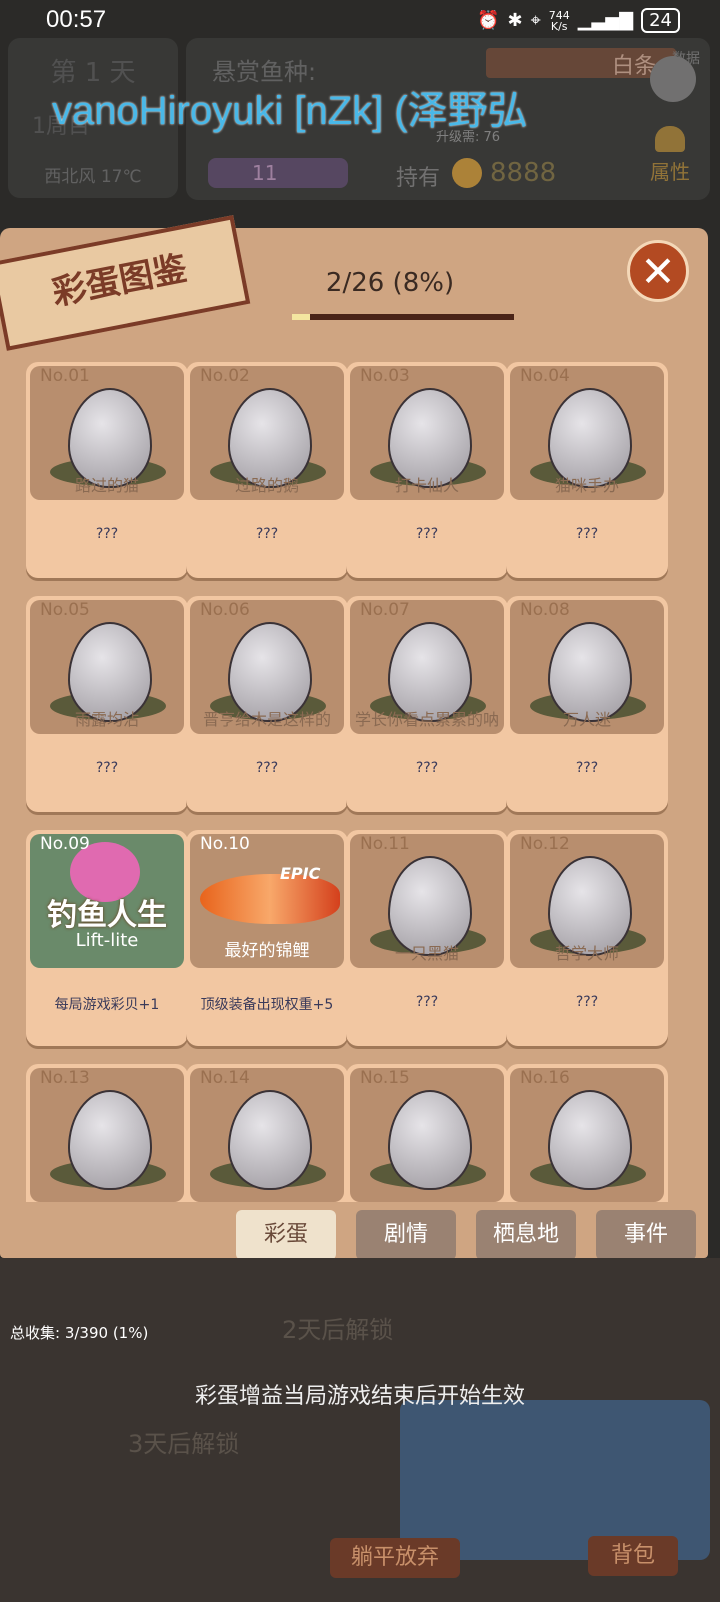 The width and height of the screenshot is (720, 1602). I want to click on egg-name: 过路的鹅, so click(266, 485).